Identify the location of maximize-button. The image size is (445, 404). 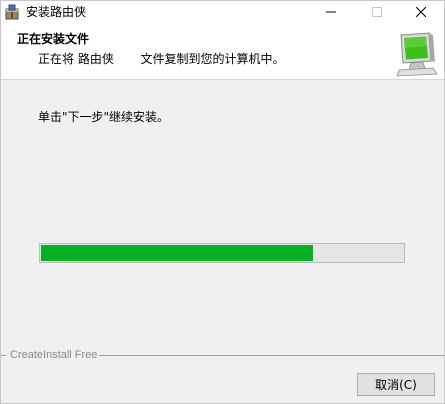
(377, 12).